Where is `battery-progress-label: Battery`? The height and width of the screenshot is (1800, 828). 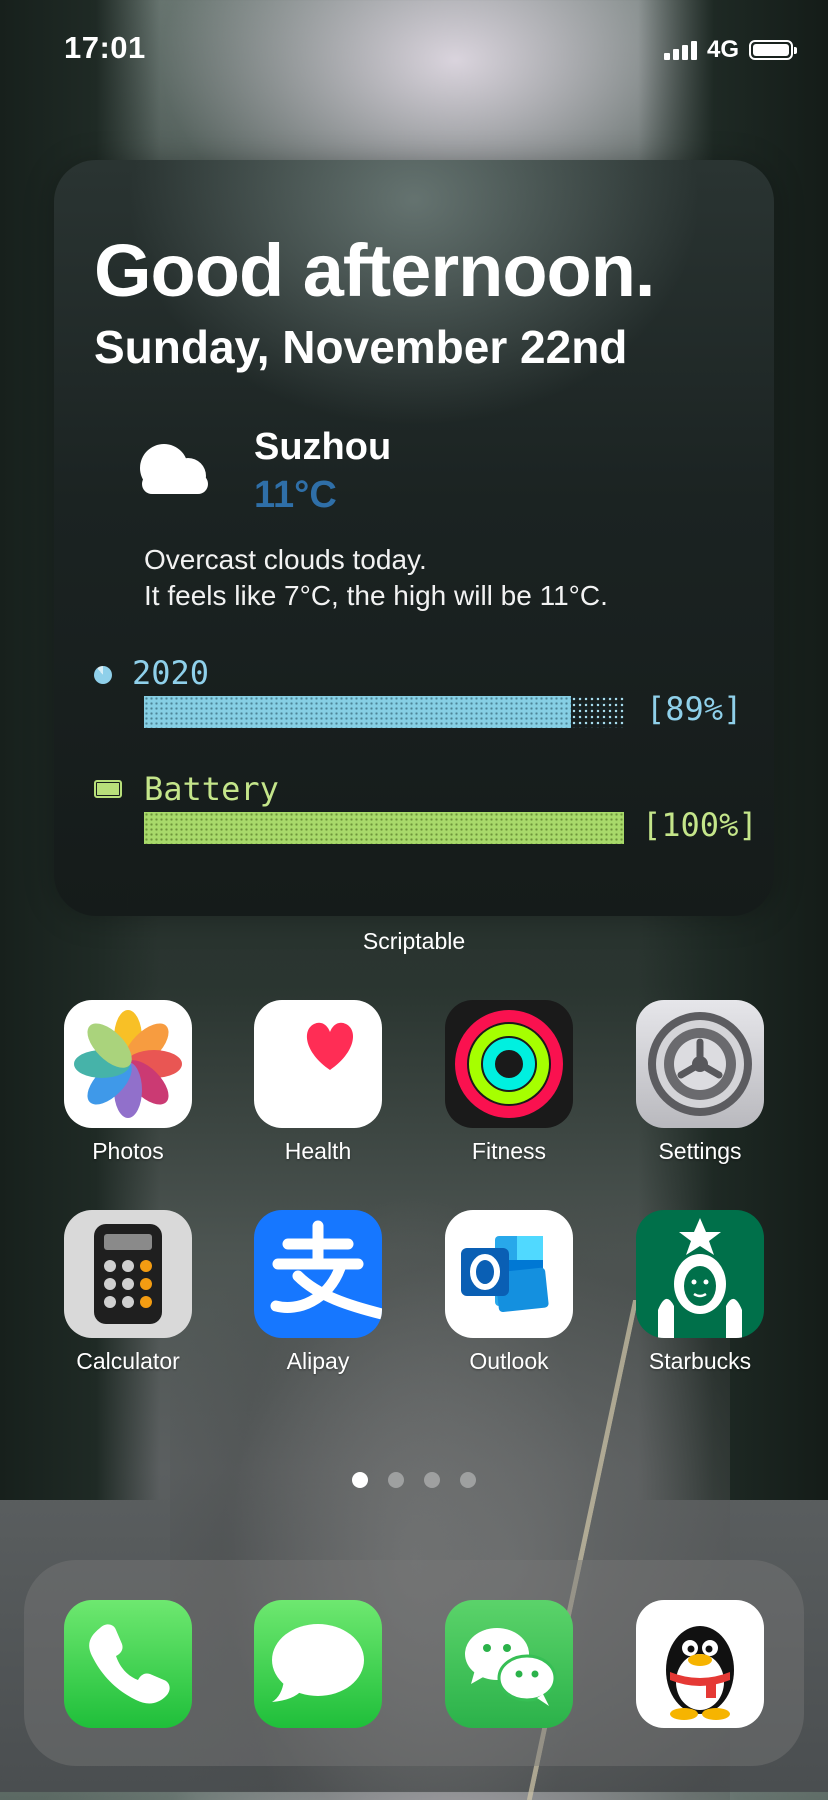 battery-progress-label: Battery is located at coordinates (211, 789).